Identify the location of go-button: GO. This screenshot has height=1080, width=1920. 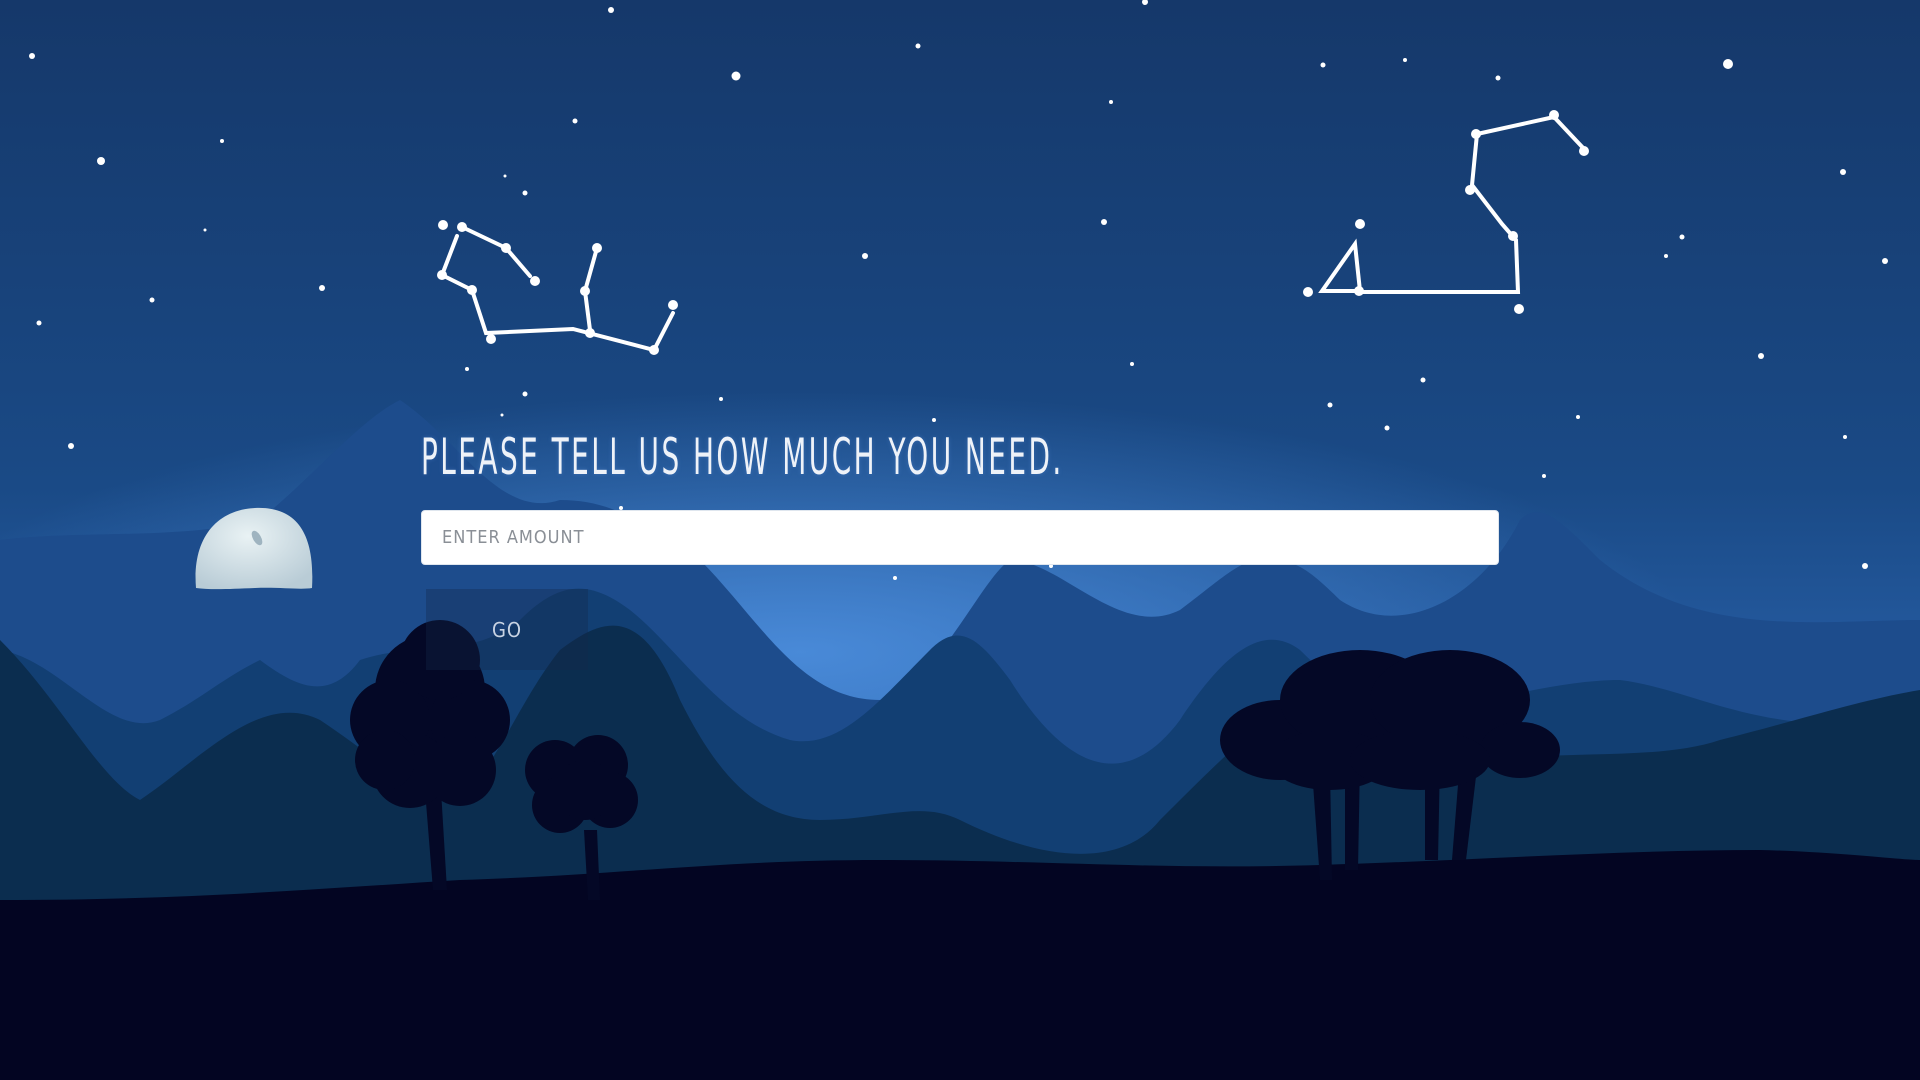
(507, 629).